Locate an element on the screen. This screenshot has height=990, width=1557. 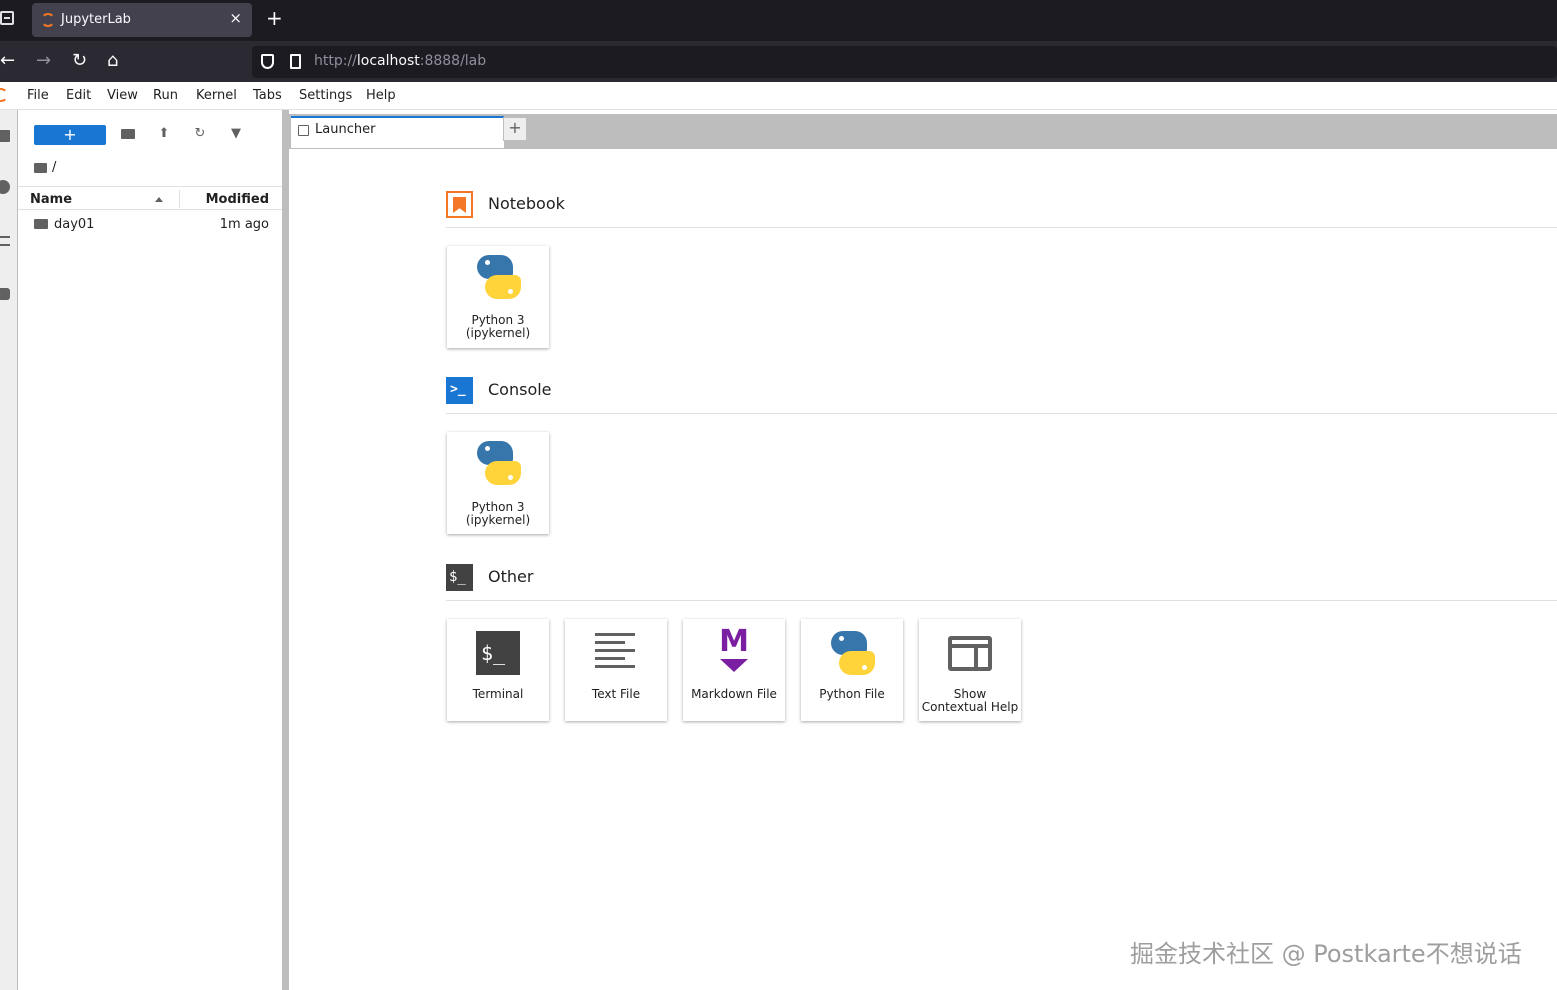
card-console-python3: Python 3 (ipykernel) is located at coordinates (498, 483).